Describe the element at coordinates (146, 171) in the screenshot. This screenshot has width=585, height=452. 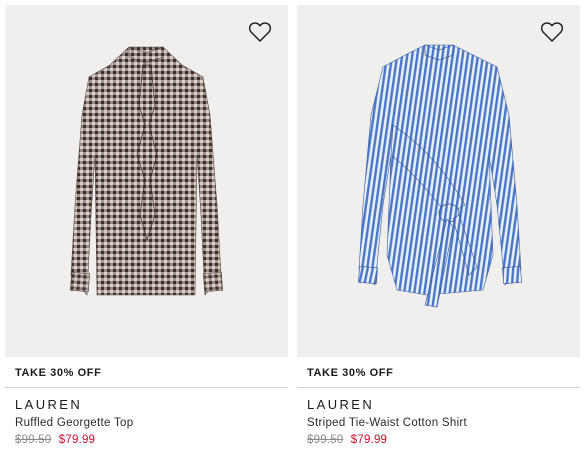
I see `gingham-blouse-image` at that location.